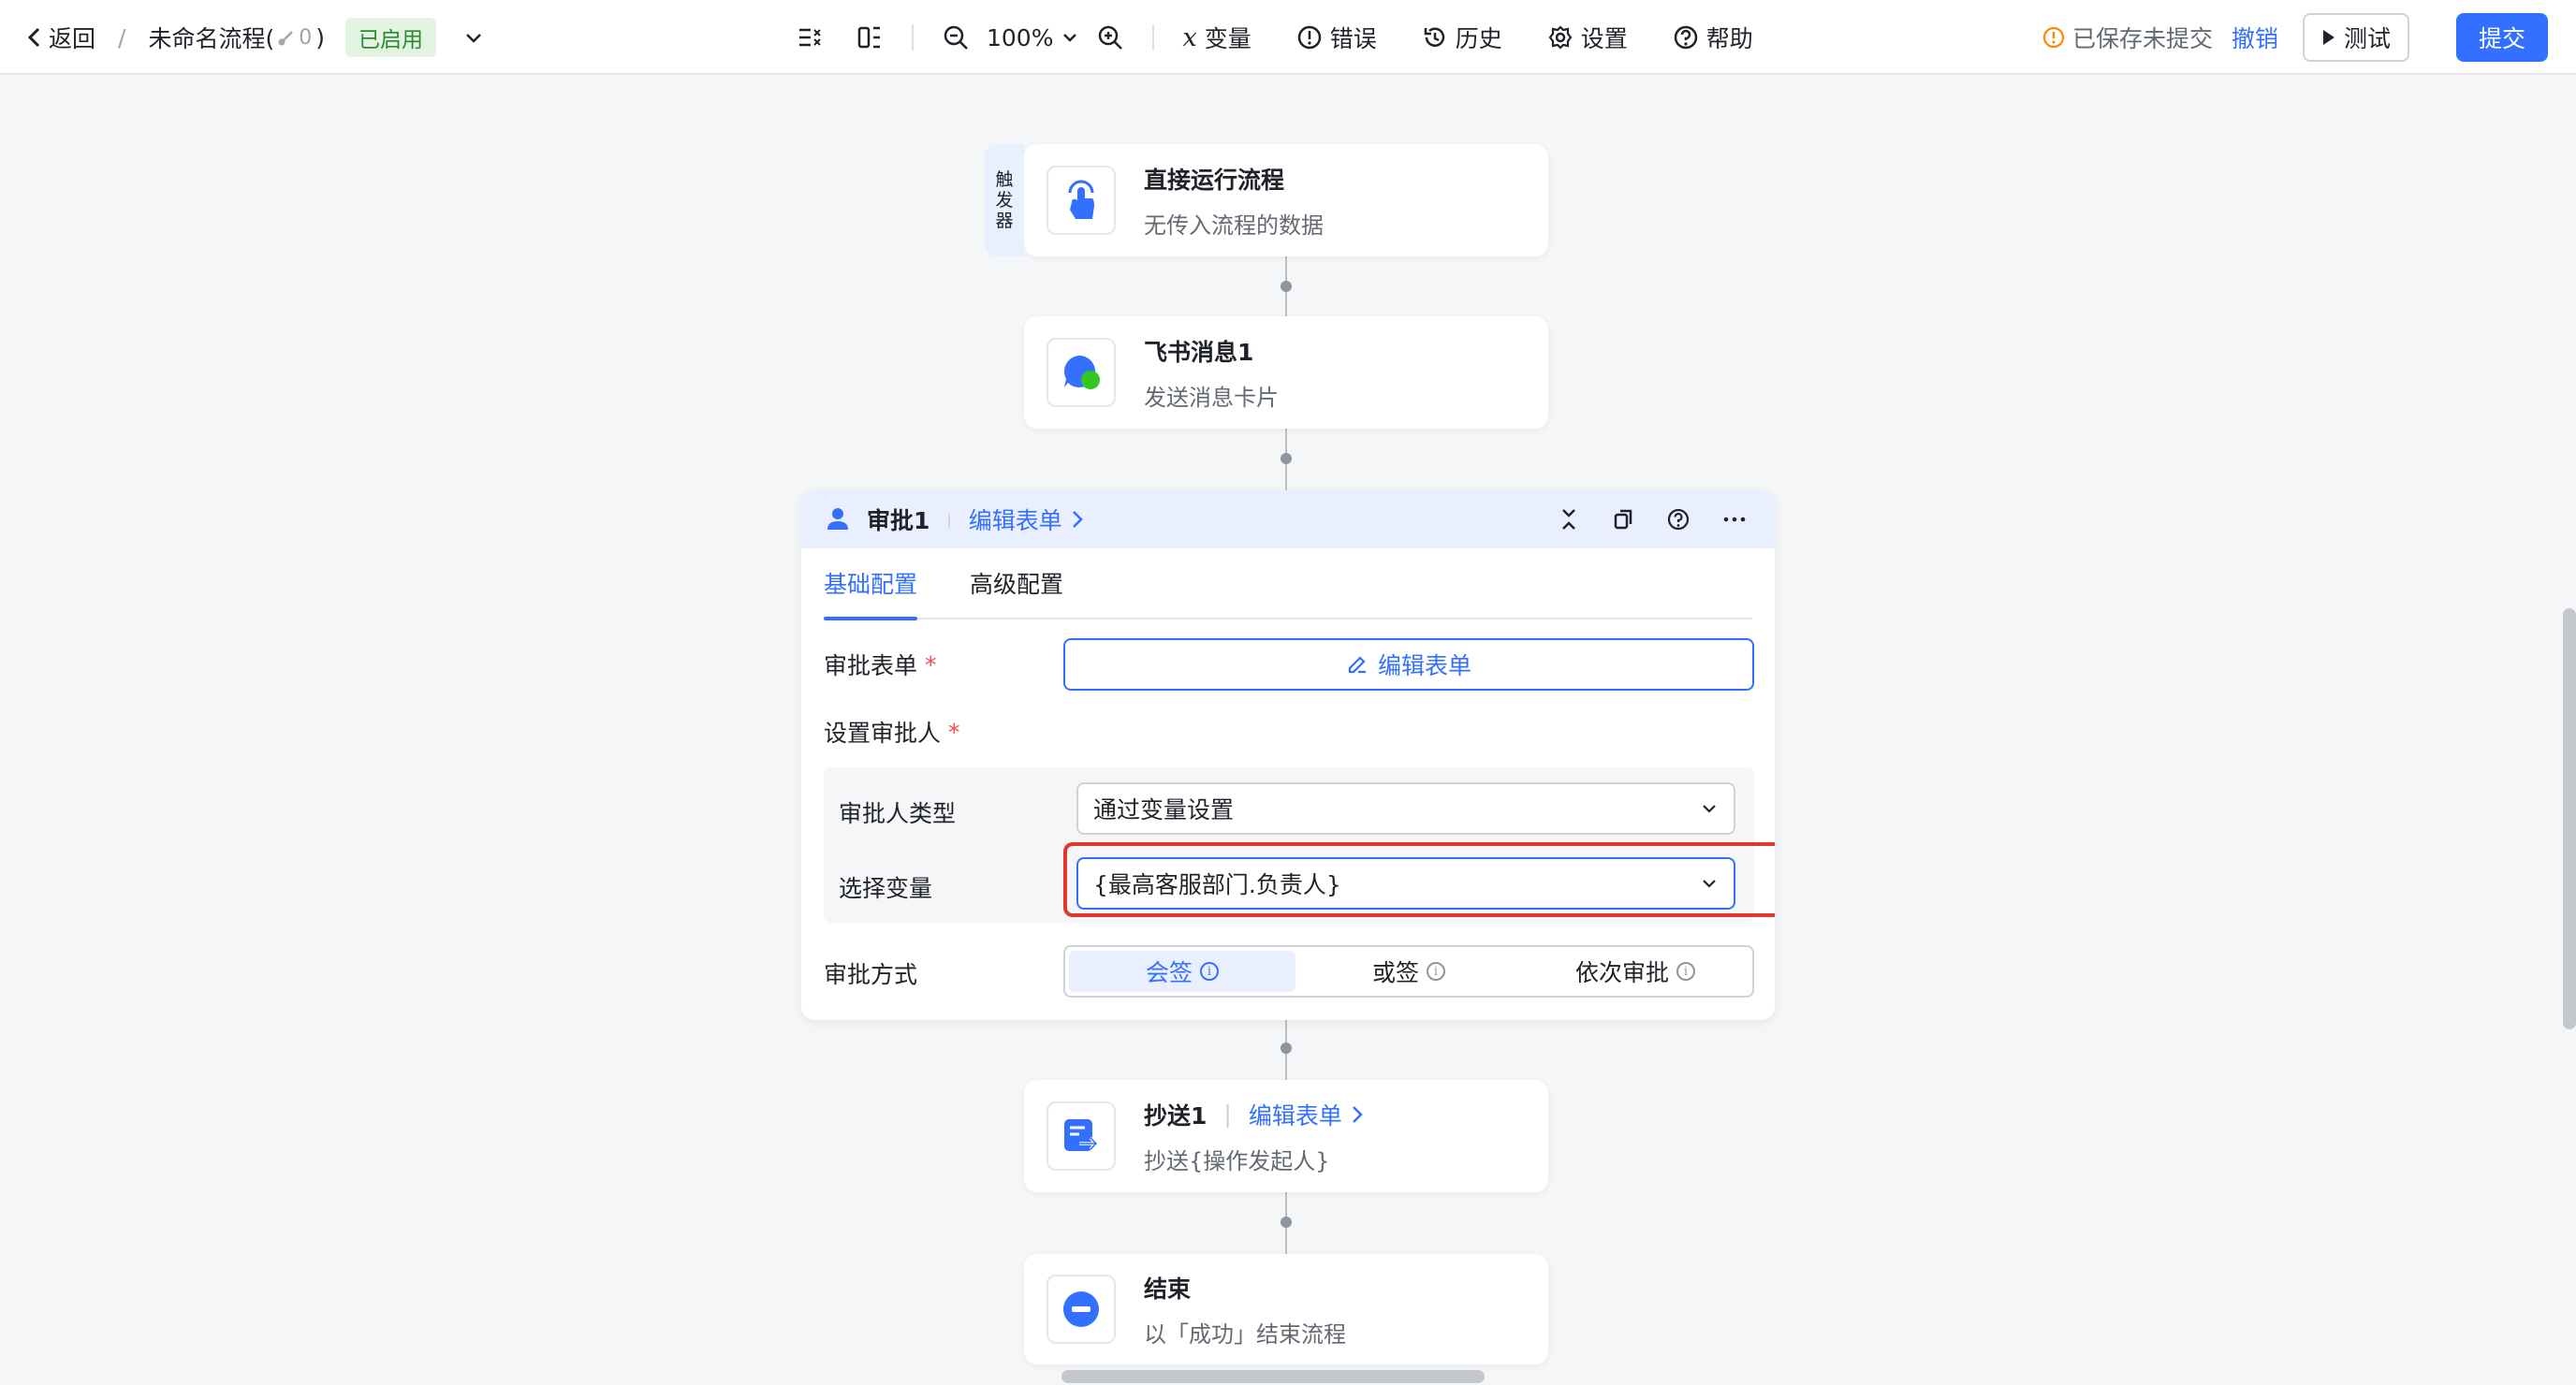 Image resolution: width=2576 pixels, height=1385 pixels. Describe the element at coordinates (33, 37) in the screenshot. I see `chevron-left-icon` at that location.